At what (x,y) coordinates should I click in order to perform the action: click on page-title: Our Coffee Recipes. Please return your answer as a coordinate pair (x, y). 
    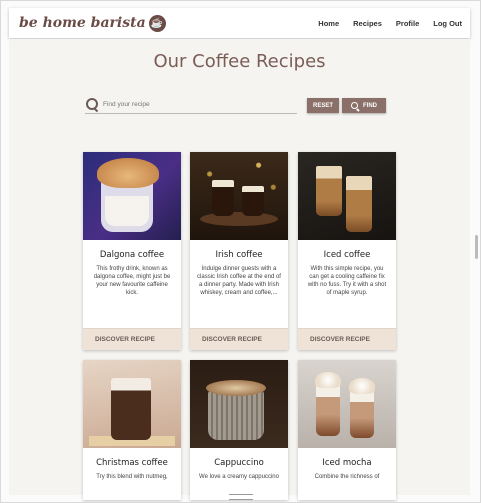
    Looking at the image, I should click on (239, 61).